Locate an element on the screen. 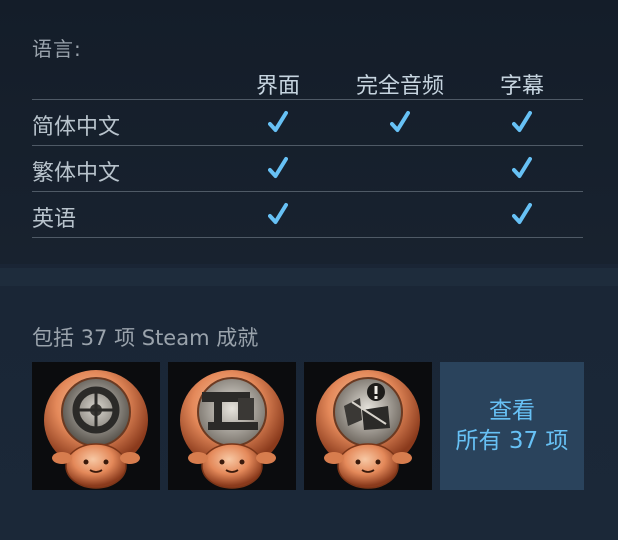  language-name: 繁体中文 is located at coordinates (76, 173).